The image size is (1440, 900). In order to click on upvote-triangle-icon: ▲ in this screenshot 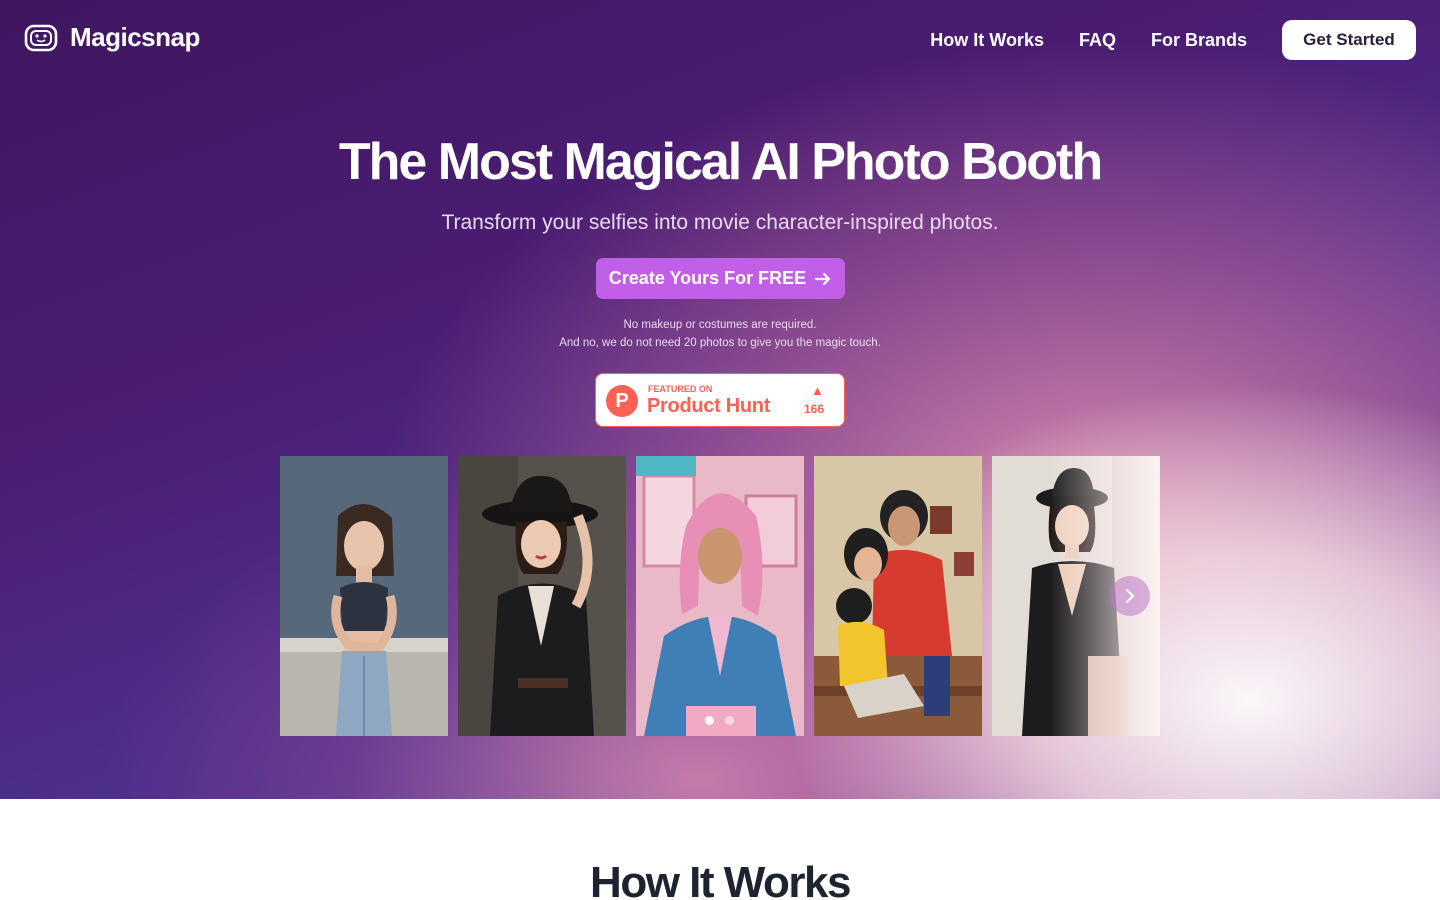, I will do `click(817, 390)`.